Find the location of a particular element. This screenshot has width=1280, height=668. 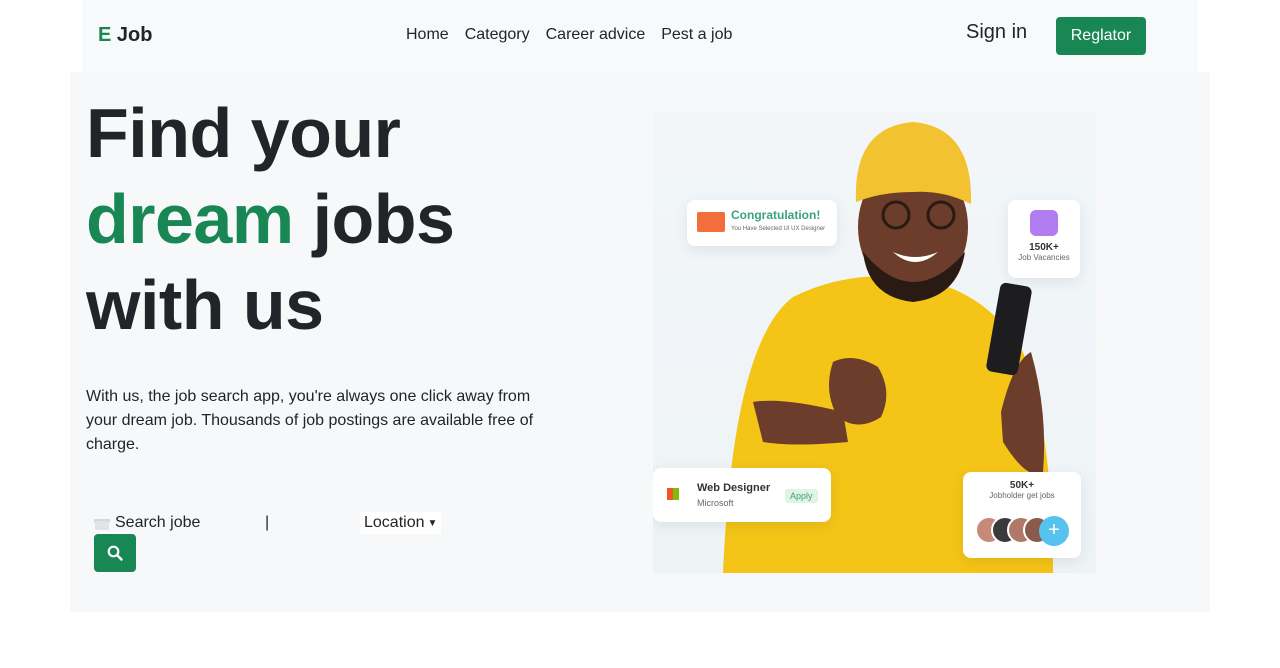

envelope-icon is located at coordinates (711, 222).